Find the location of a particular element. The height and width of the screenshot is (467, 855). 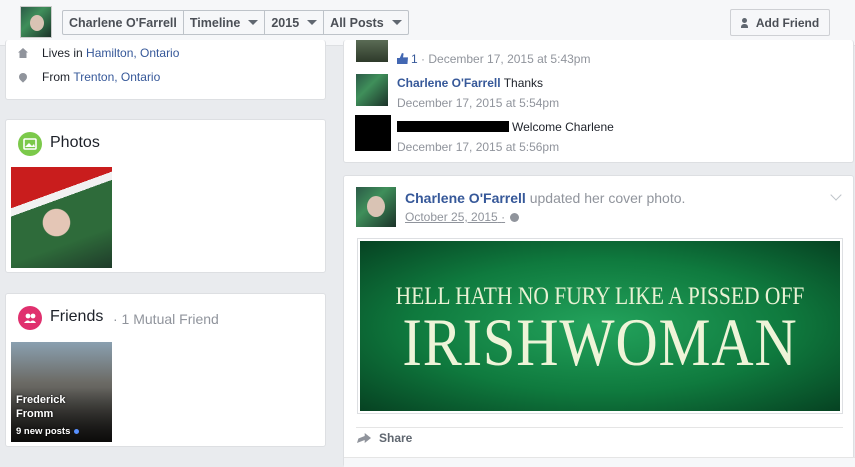

post-author-link: Charlene O'Farrell is located at coordinates (465, 198).